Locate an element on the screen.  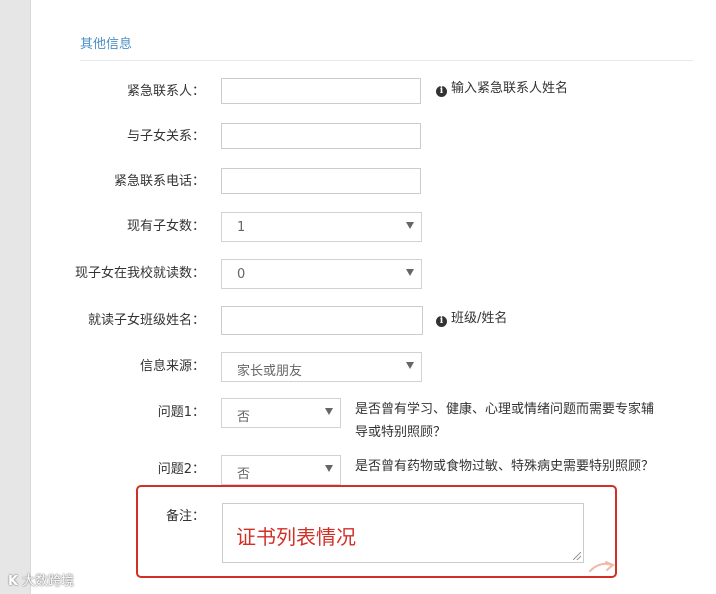
children-count-value: 1 is located at coordinates (241, 227).